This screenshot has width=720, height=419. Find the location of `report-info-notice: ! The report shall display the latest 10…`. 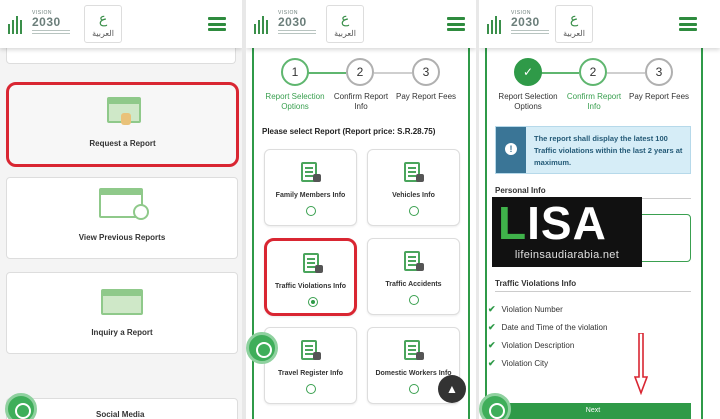

report-info-notice: ! The report shall display the latest 10… is located at coordinates (593, 150).